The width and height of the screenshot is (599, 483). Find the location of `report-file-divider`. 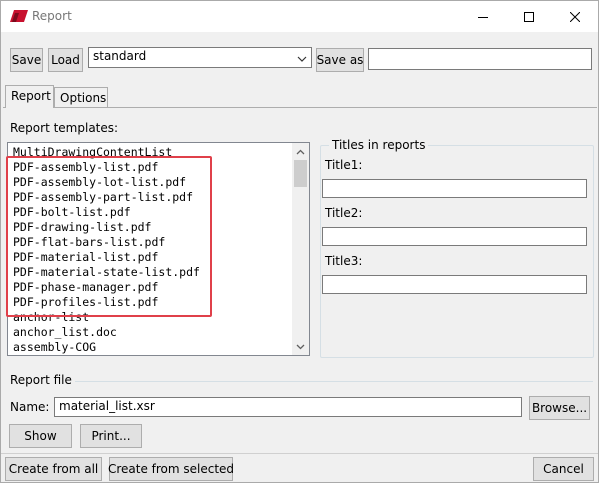

report-file-divider is located at coordinates (334, 381).